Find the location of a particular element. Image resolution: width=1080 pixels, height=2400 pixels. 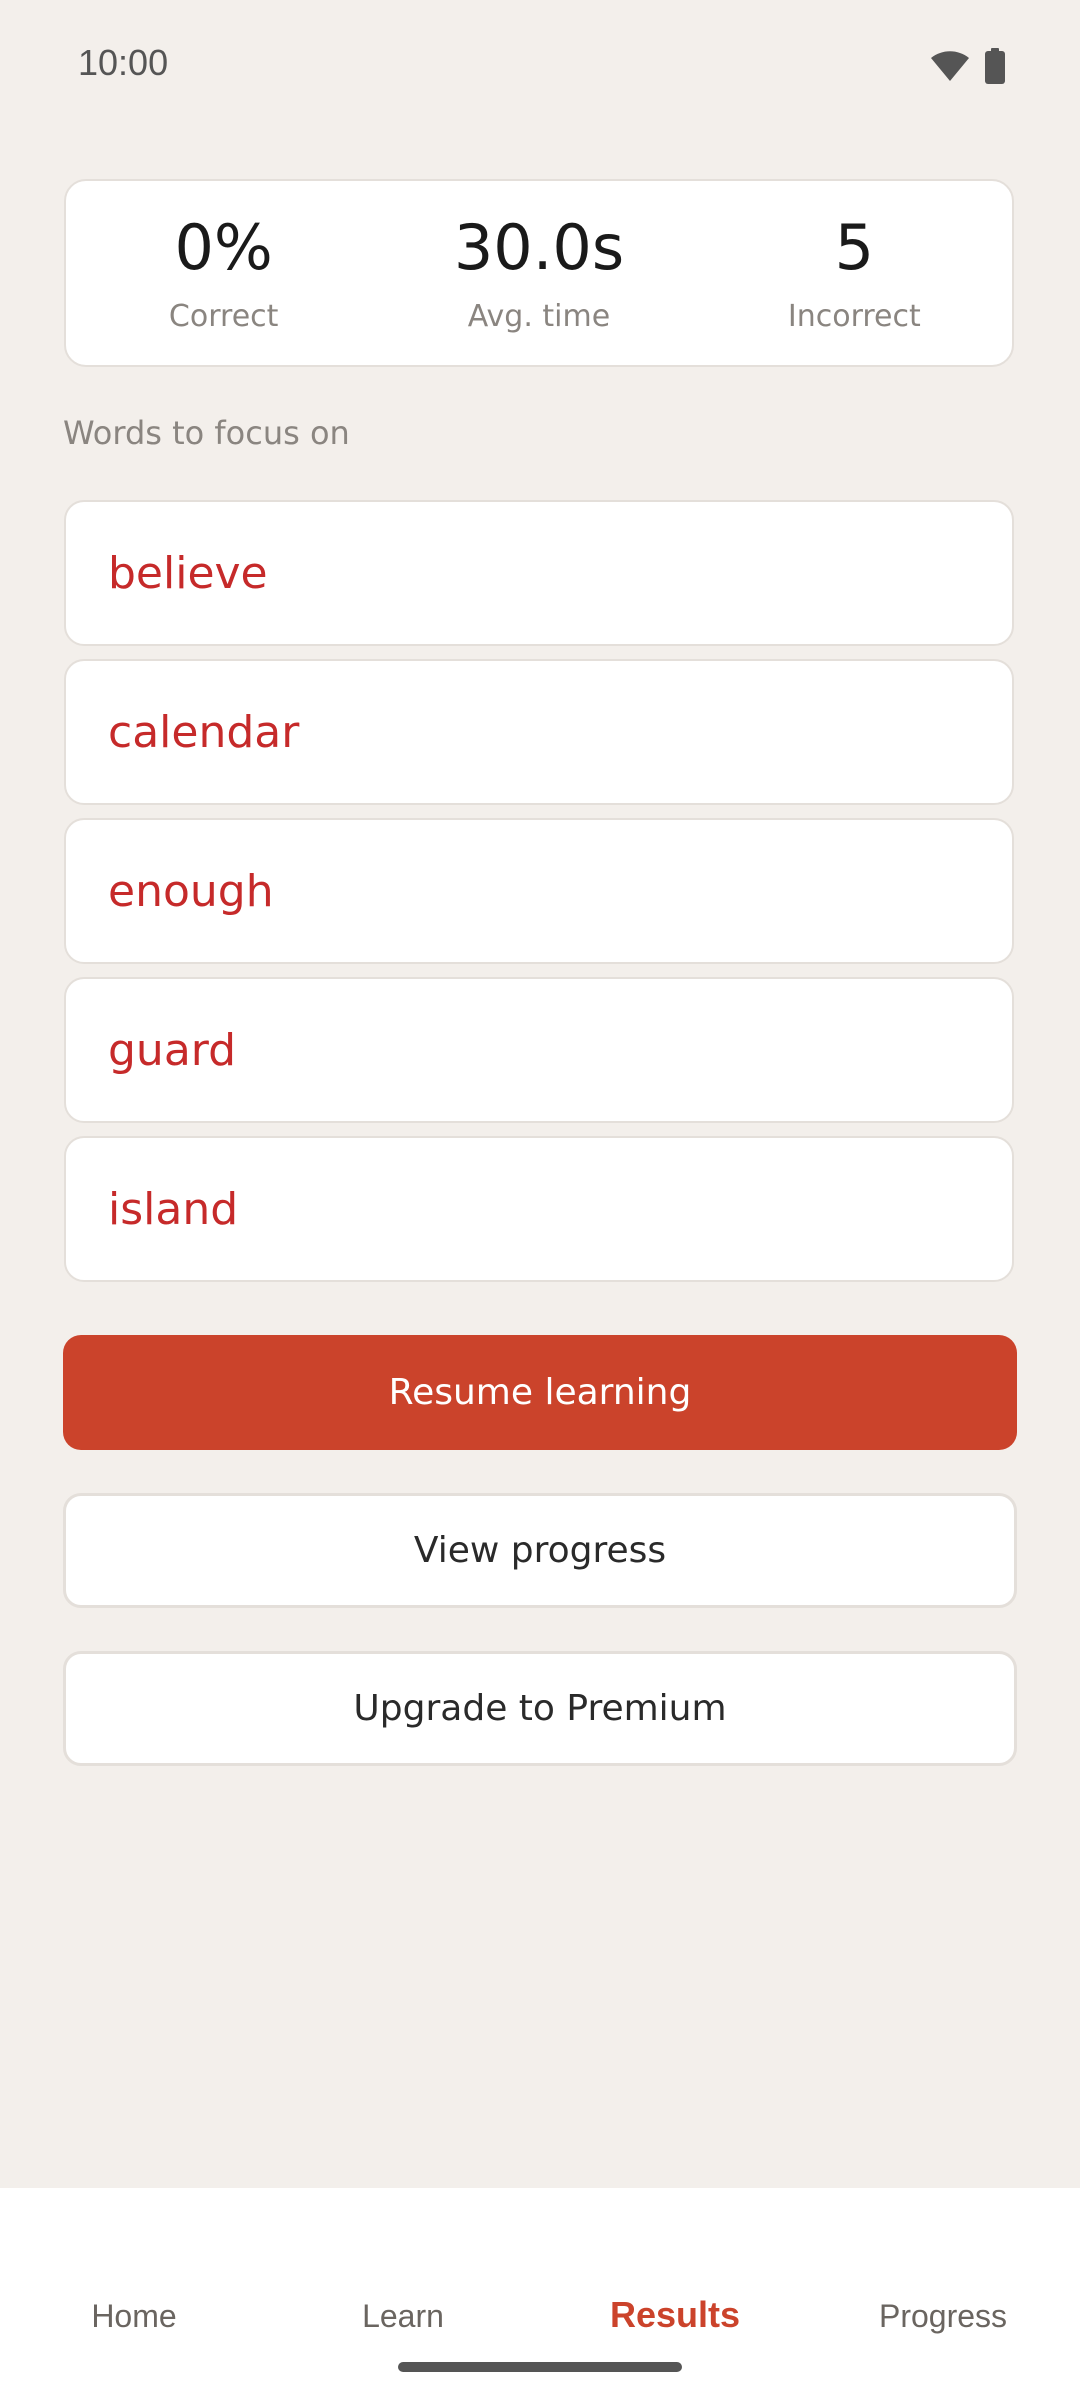

nav-item-results: Results is located at coordinates (675, 2315).